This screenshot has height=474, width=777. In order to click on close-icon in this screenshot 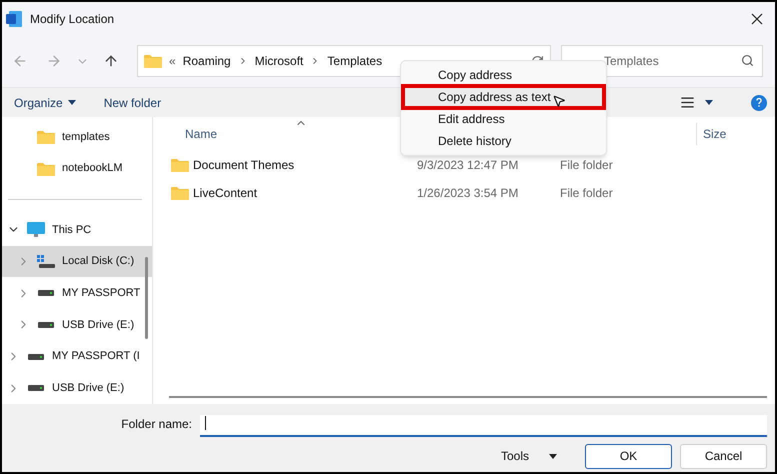, I will do `click(757, 18)`.